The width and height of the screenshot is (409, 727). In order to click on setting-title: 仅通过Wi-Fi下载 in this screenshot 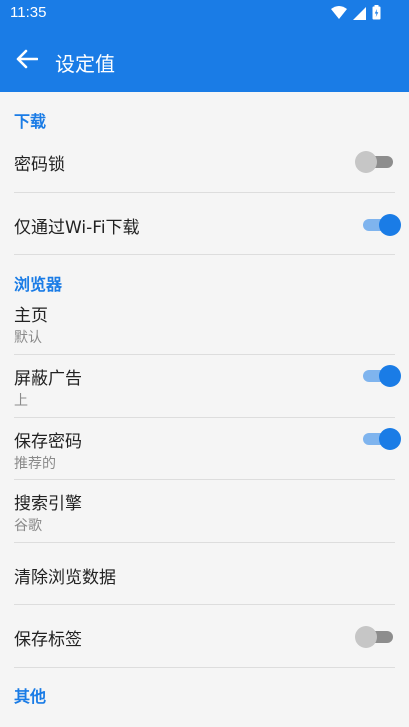, I will do `click(77, 228)`.